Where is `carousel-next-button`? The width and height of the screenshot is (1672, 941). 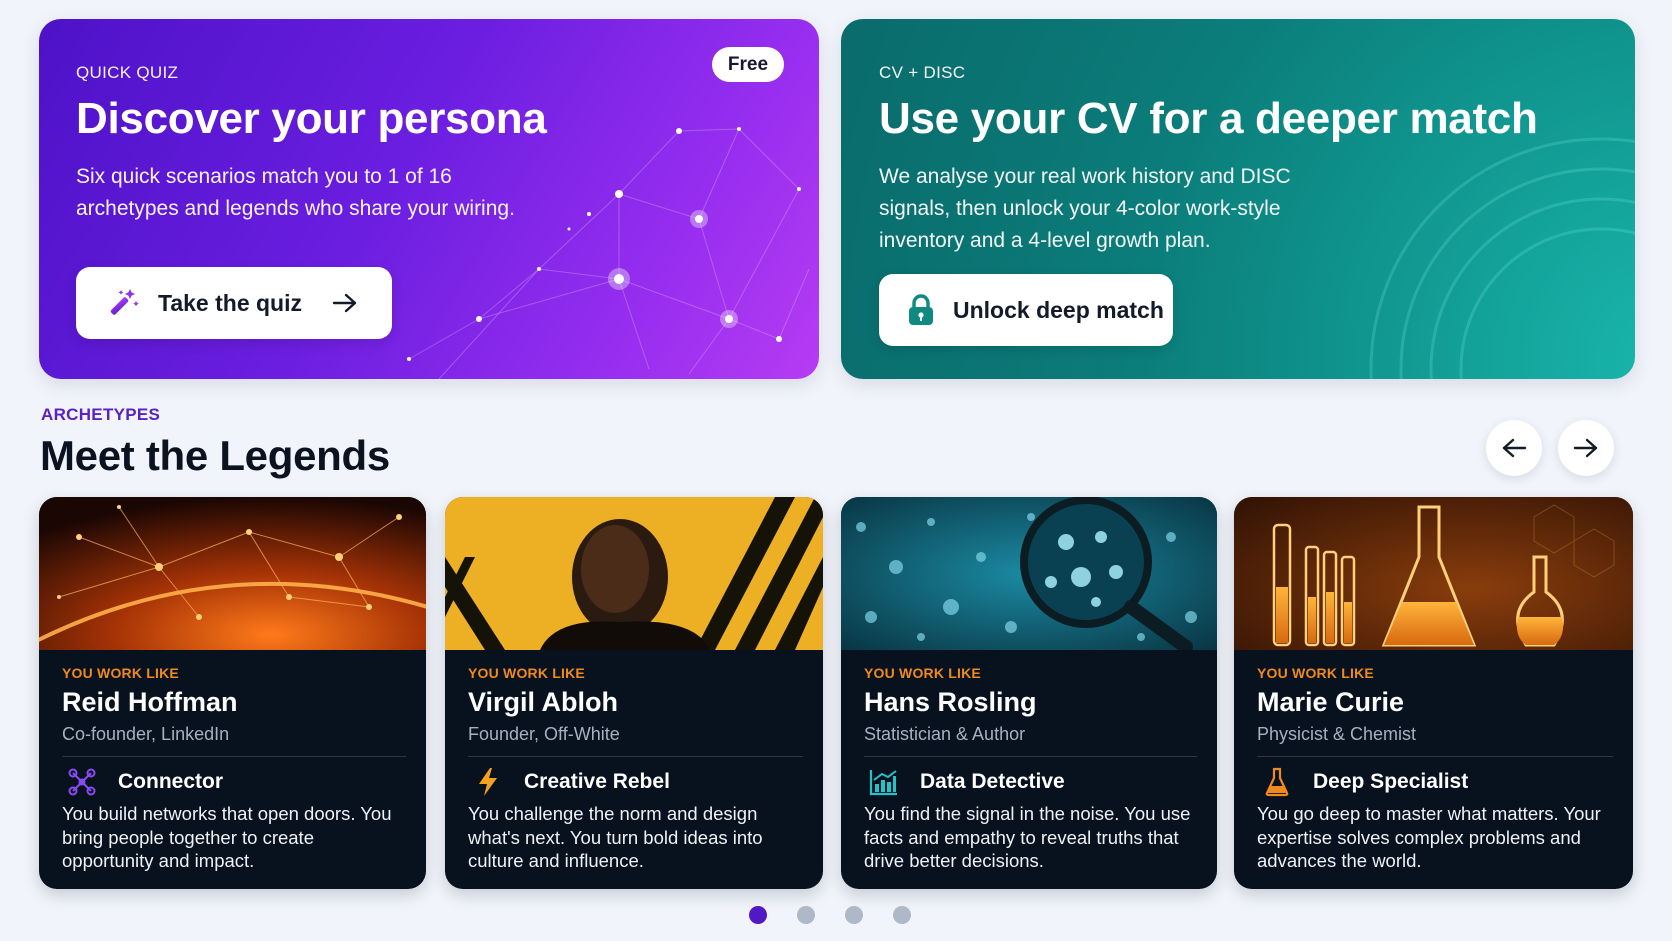 carousel-next-button is located at coordinates (1586, 448).